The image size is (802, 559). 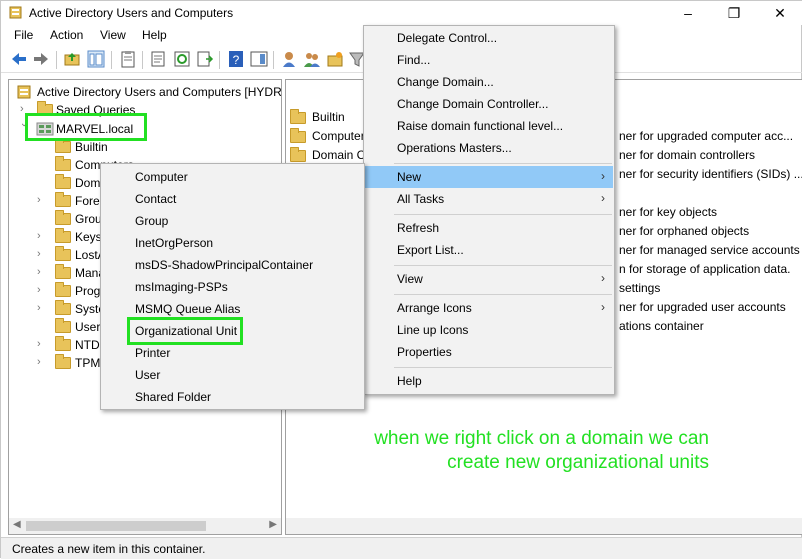 What do you see at coordinates (66, 35) in the screenshot?
I see `menu-action: Action` at bounding box center [66, 35].